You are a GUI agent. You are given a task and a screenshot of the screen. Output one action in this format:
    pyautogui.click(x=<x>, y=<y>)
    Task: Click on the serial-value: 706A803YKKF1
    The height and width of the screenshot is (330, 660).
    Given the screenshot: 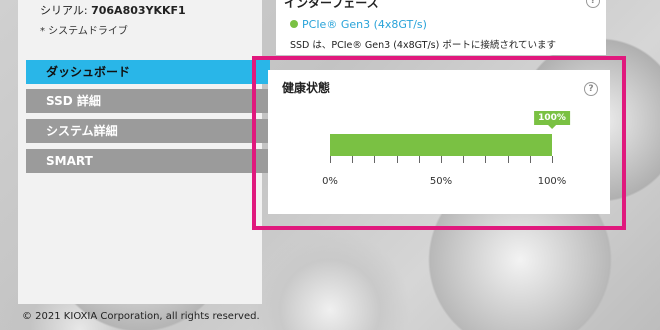 What is the action you would take?
    pyautogui.click(x=138, y=10)
    